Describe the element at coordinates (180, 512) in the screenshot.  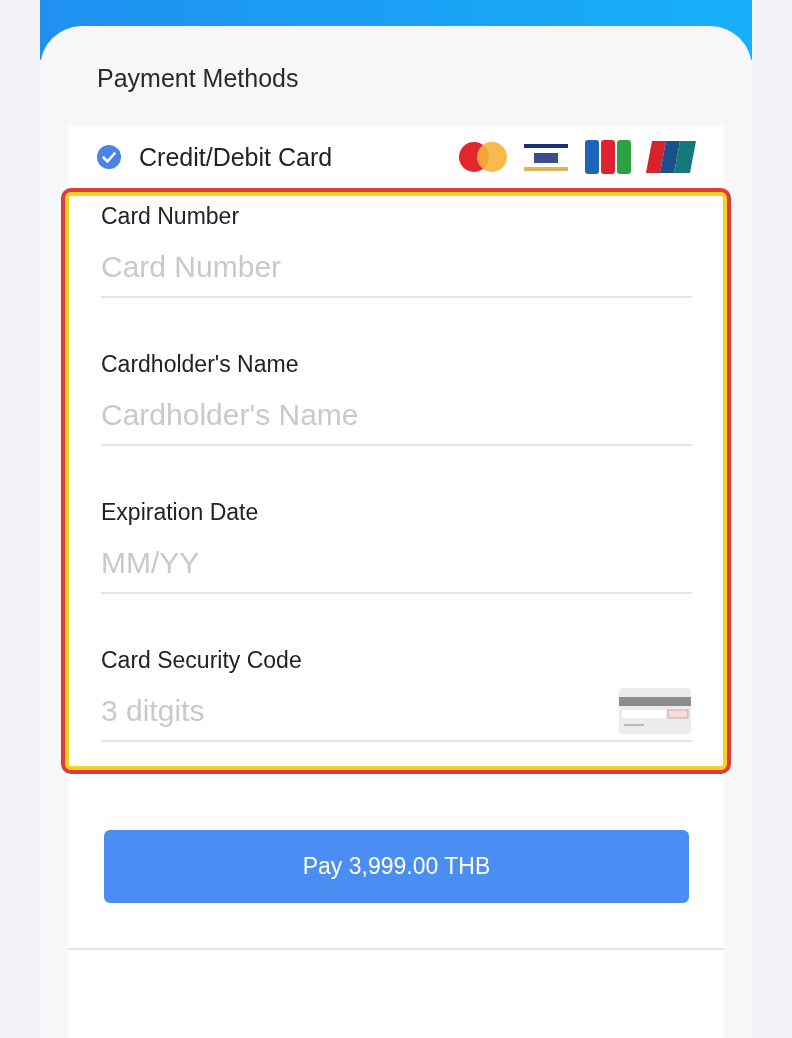
I see `field-label: Expiration Date` at that location.